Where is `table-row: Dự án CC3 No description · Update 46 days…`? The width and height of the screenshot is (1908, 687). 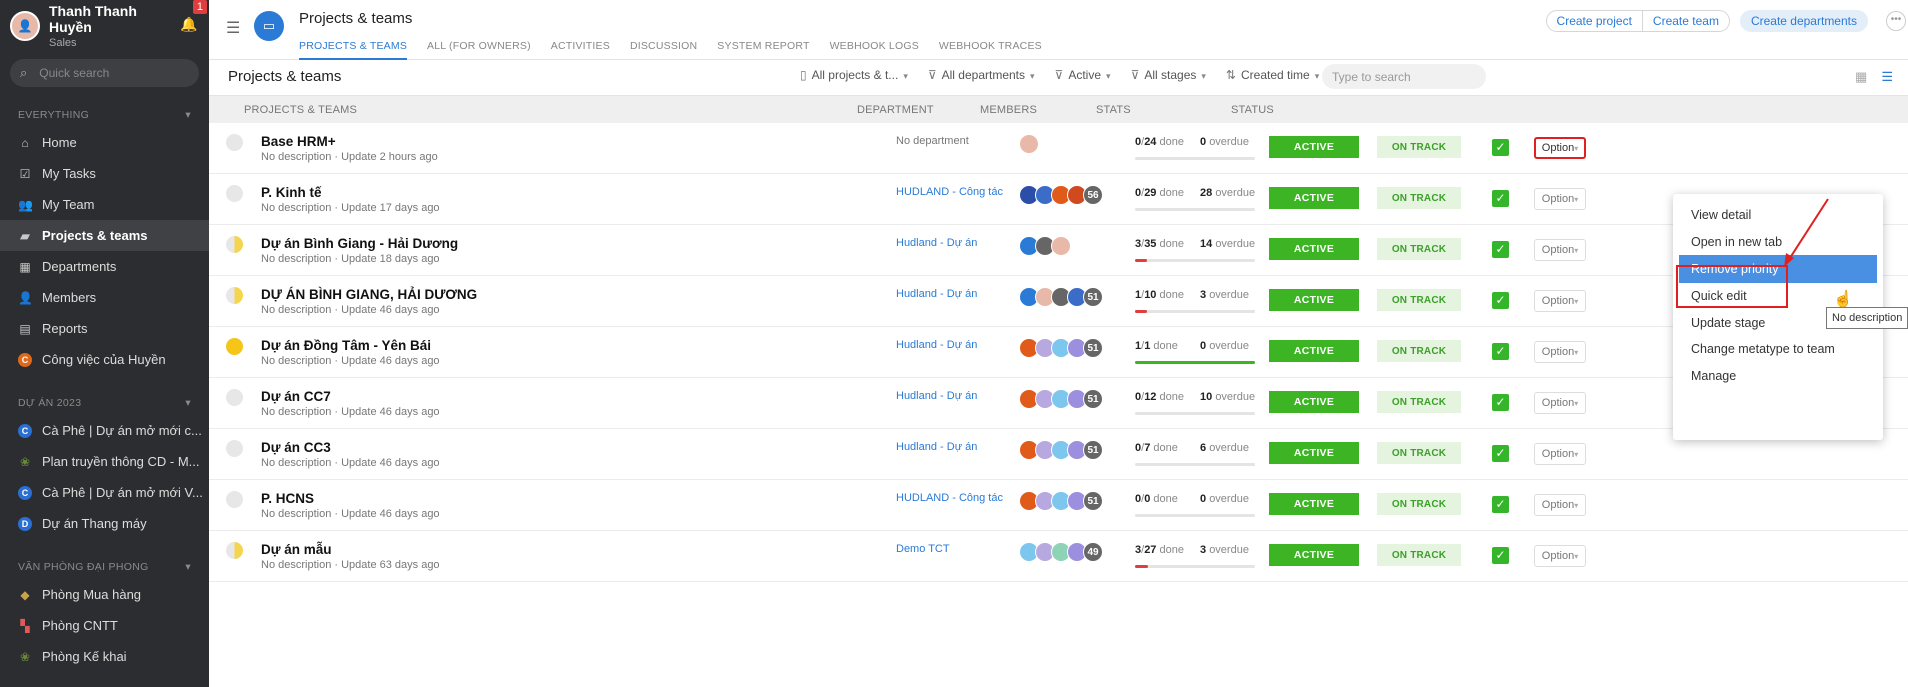
table-row: Dự án CC3 No description · Update 46 days… is located at coordinates (1058, 454).